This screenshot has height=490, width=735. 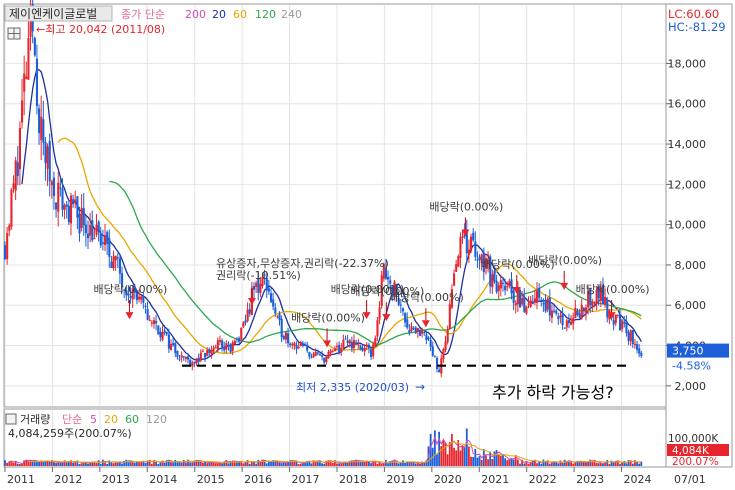 What do you see at coordinates (687, 63) in the screenshot?
I see `y-tick-label: 18,000` at bounding box center [687, 63].